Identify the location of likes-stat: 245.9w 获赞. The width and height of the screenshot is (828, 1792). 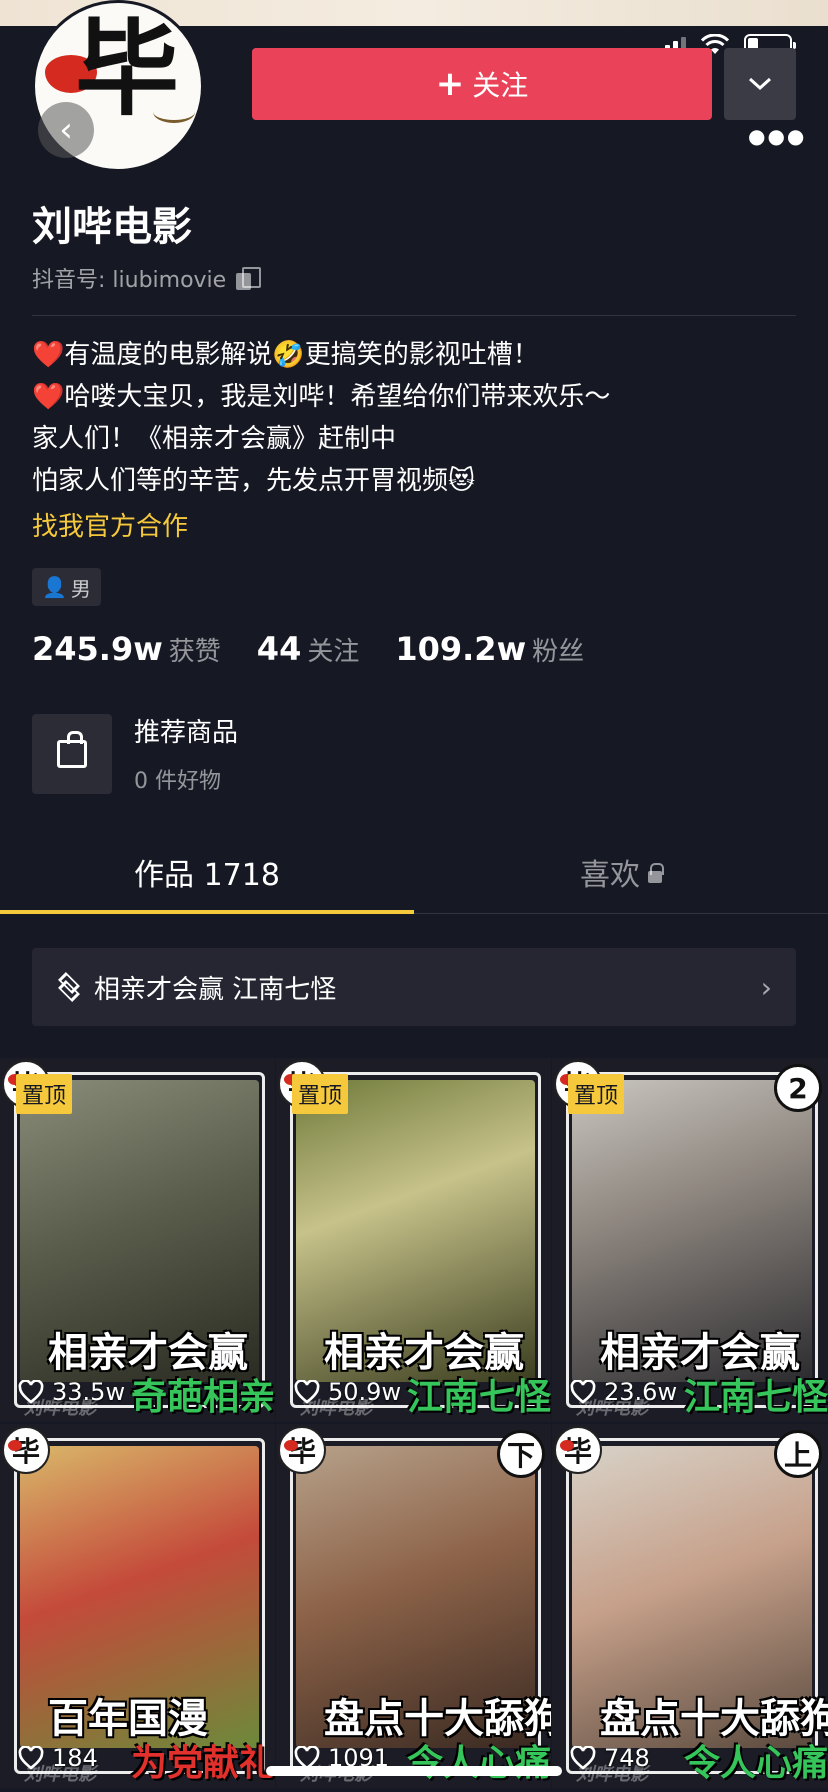
(126, 649).